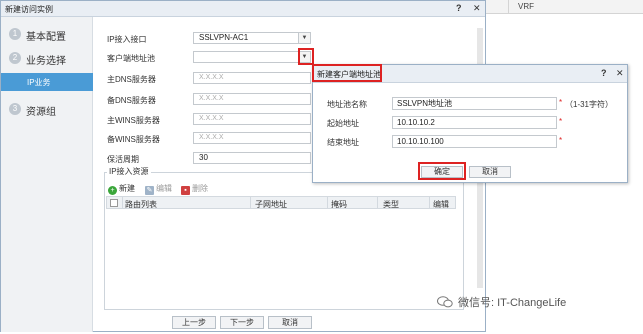  Describe the element at coordinates (252, 119) in the screenshot. I see `primary-wins-input: X.X.X.X` at that location.